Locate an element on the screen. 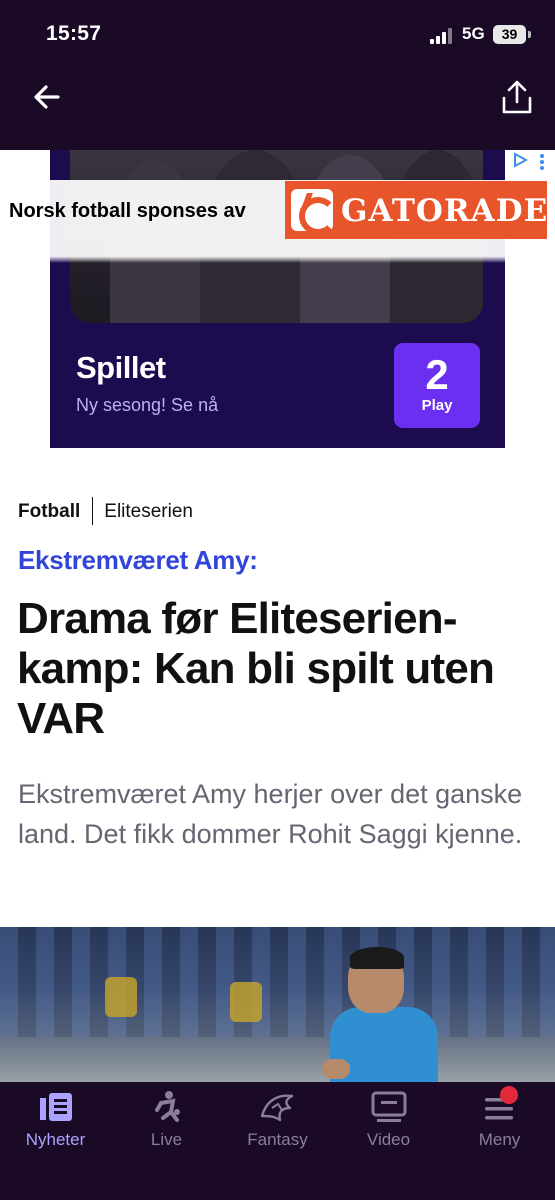 The height and width of the screenshot is (1200, 555). fantasy-icon is located at coordinates (277, 1108).